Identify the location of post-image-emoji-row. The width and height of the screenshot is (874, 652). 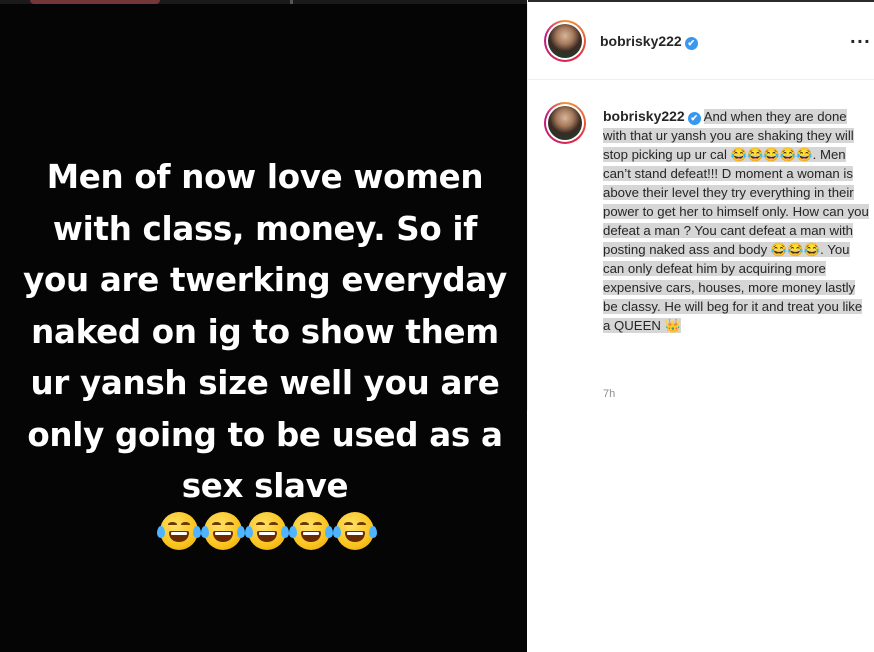
(267, 534).